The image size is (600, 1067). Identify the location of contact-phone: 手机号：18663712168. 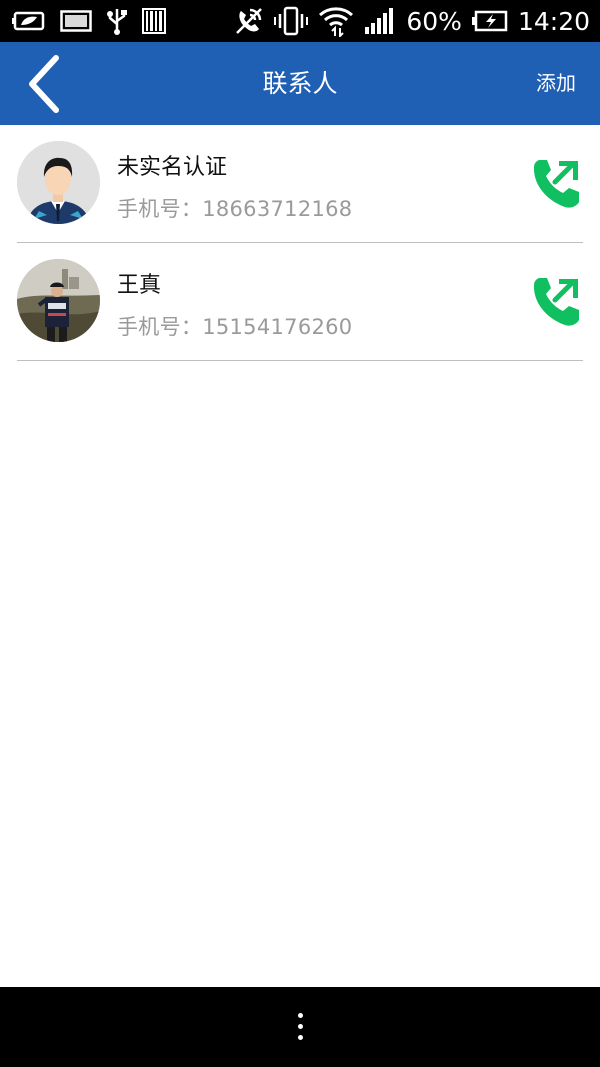
(234, 208).